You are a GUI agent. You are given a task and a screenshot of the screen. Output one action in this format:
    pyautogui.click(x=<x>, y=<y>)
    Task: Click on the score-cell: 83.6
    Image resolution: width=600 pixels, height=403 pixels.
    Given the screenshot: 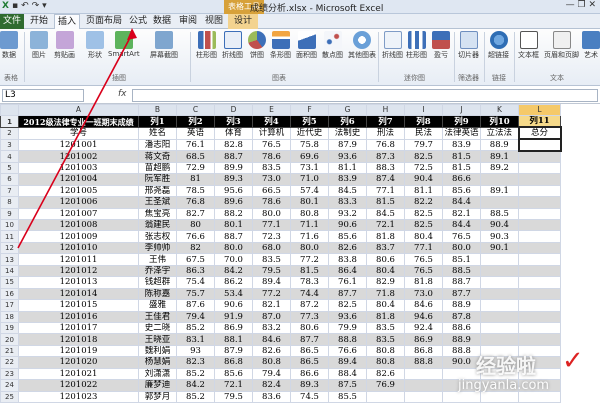 What is the action you would take?
    pyautogui.click(x=271, y=396)
    